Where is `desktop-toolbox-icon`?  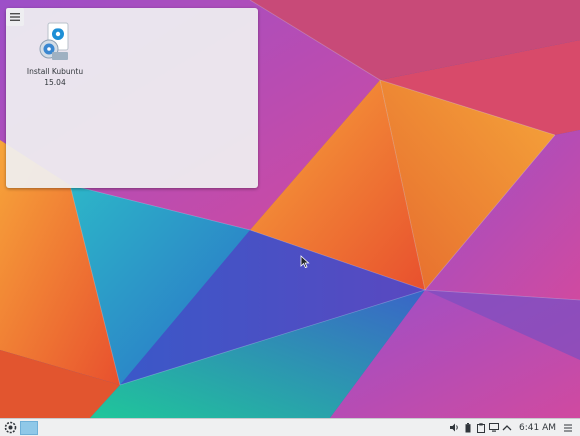
desktop-toolbox-icon is located at coordinates (15, 17).